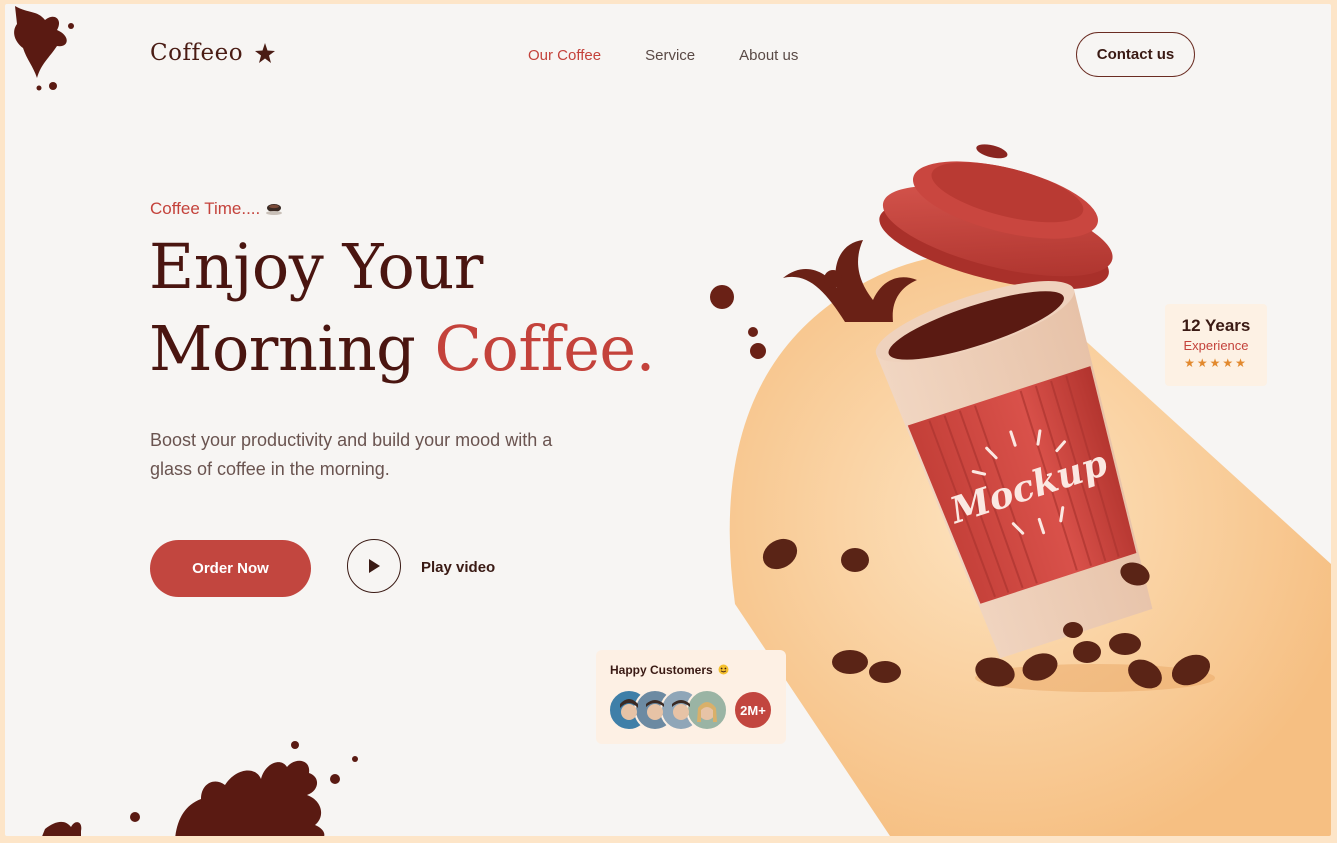 This screenshot has height=843, width=1337. What do you see at coordinates (661, 670) in the screenshot?
I see `customers-title-text: Happy Customers` at bounding box center [661, 670].